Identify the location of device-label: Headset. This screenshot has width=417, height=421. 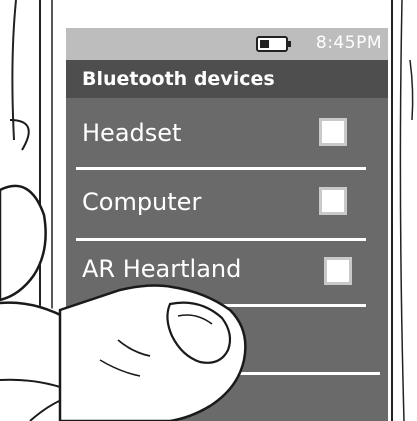
(132, 133).